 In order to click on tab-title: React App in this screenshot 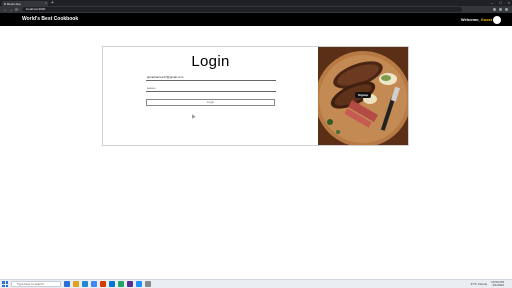, I will do `click(14, 3)`.